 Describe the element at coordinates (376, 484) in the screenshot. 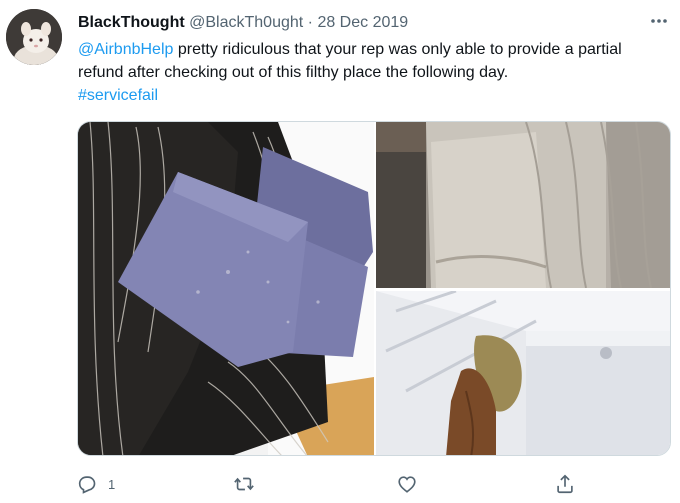

I see `tweet-actions: 1` at that location.